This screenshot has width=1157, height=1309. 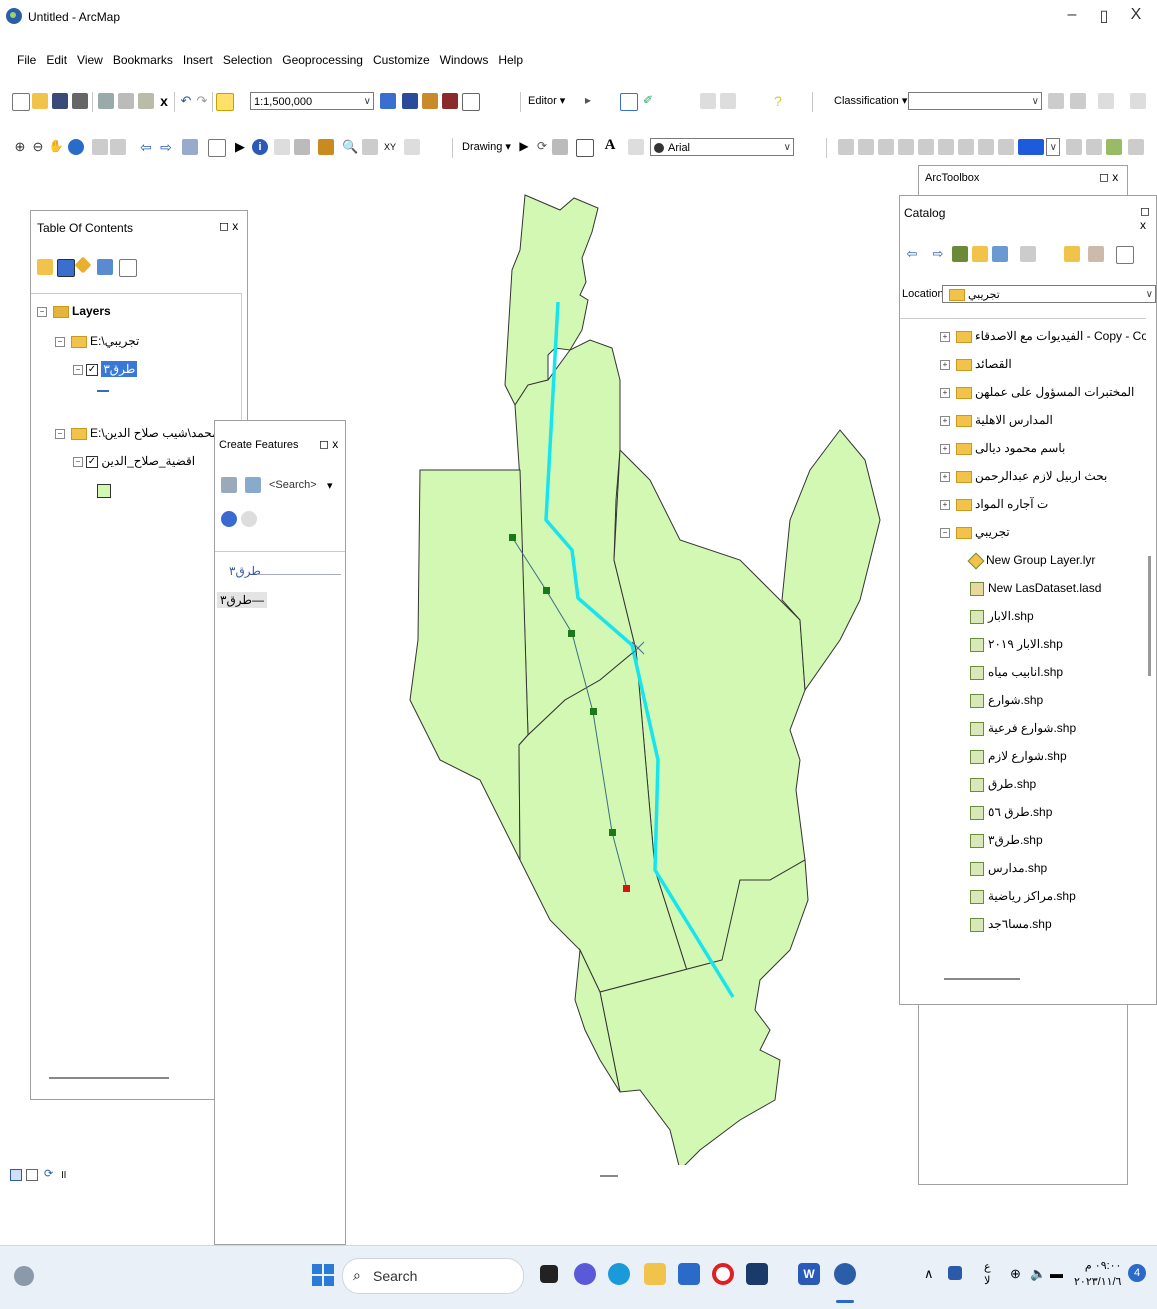 What do you see at coordinates (63, 1174) in the screenshot?
I see `pause-drawing-icon: ॥` at bounding box center [63, 1174].